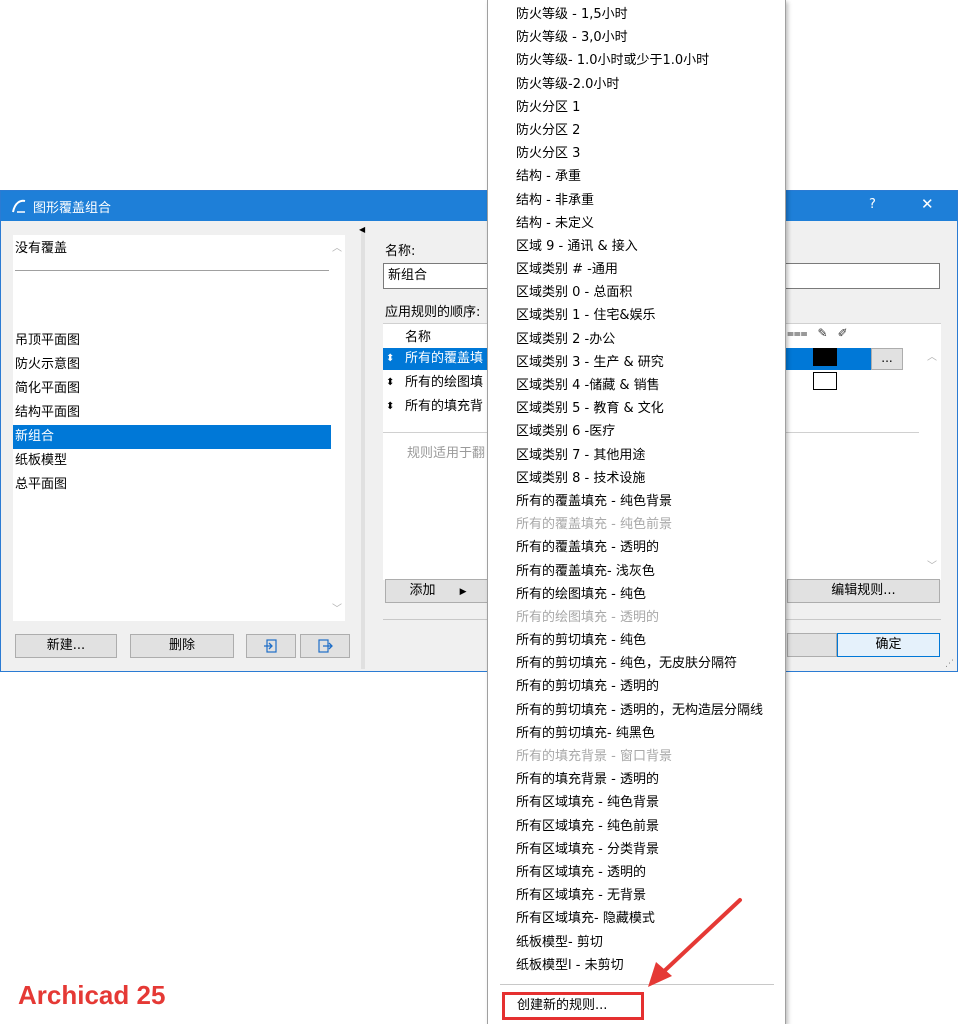 The image size is (960, 1024). Describe the element at coordinates (812, 645) in the screenshot. I see `cancel-button-partial` at that location.